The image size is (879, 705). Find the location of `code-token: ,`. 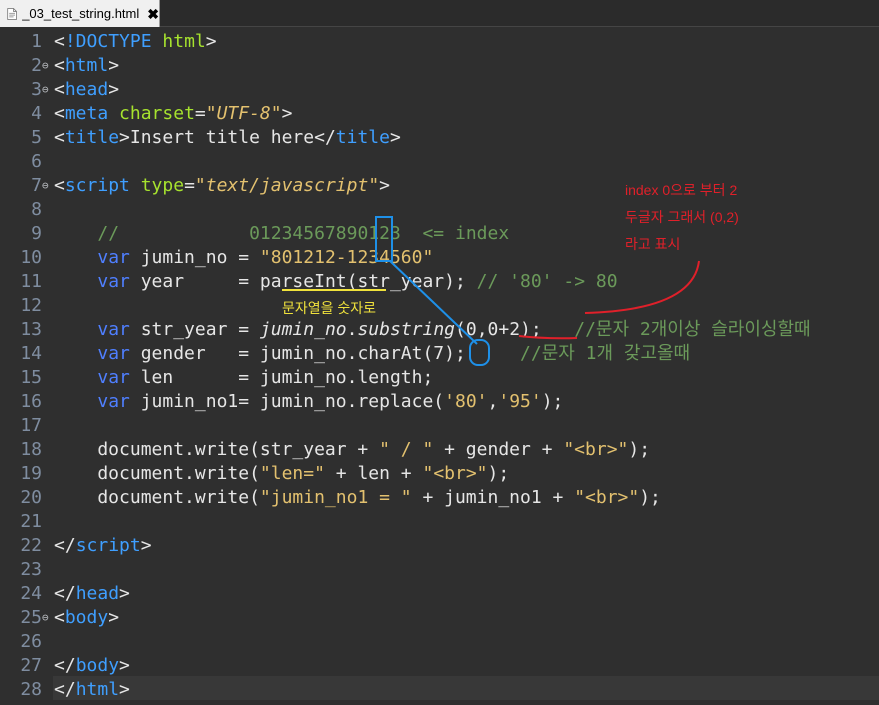

code-token: , is located at coordinates (493, 401).